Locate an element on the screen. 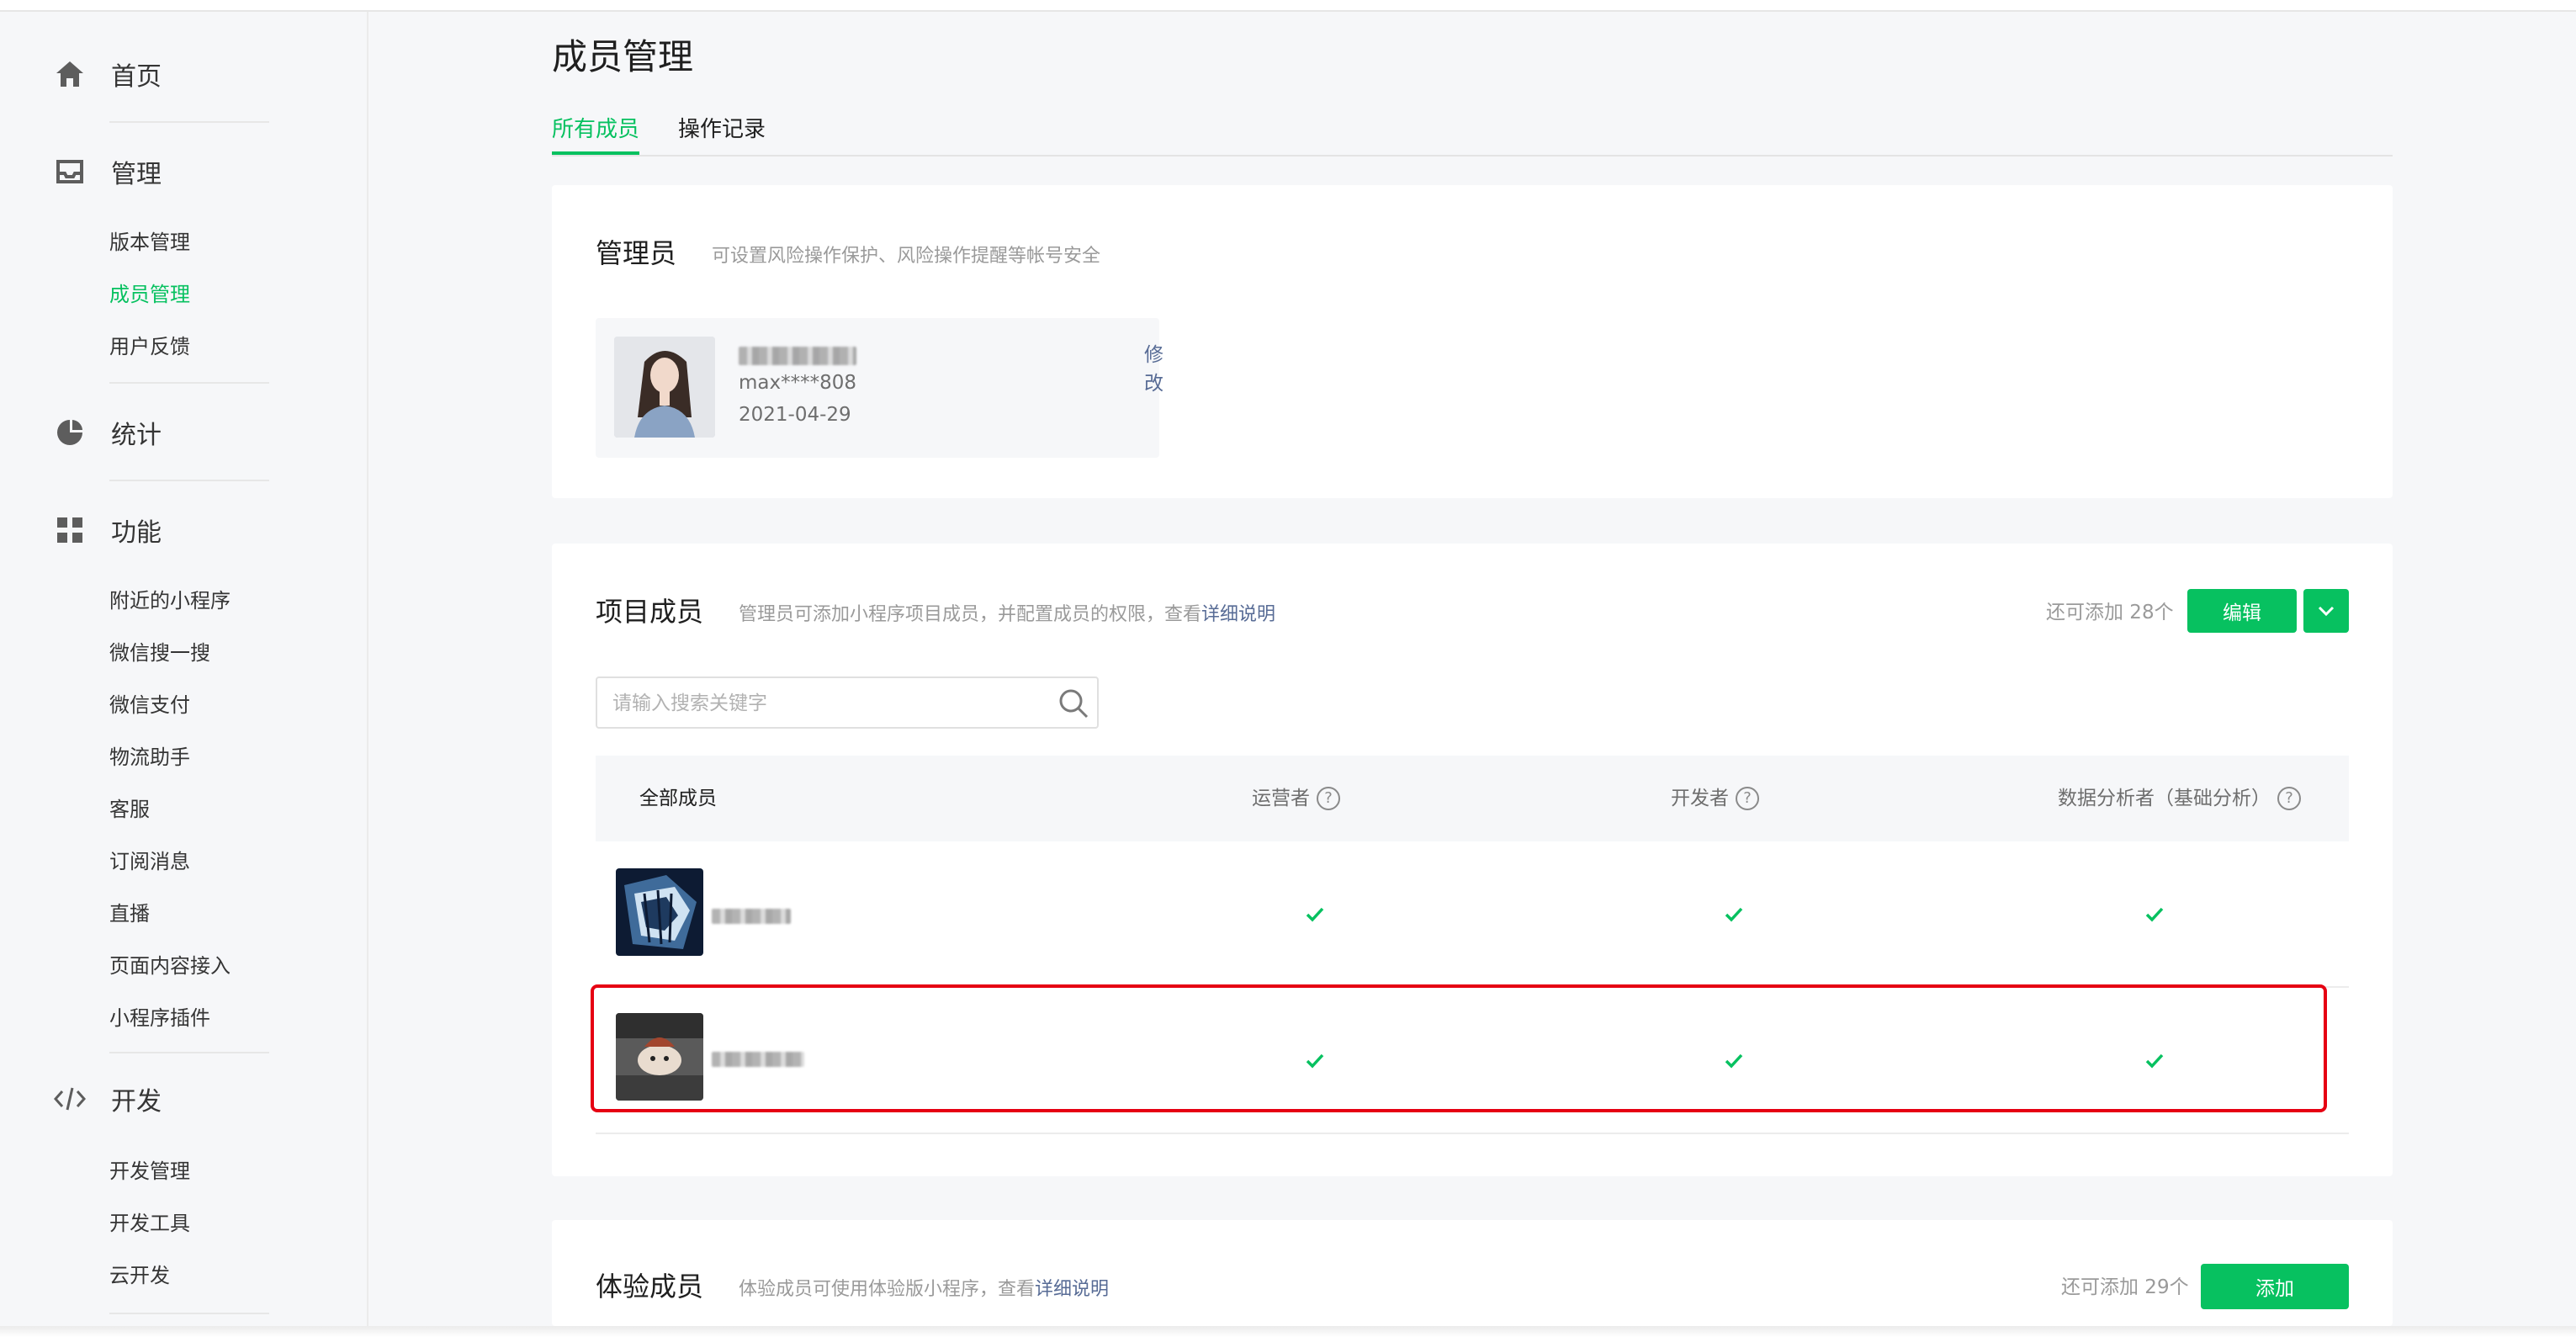 Image resolution: width=2576 pixels, height=1337 pixels. remaining-count: 还可添加 28个 is located at coordinates (2110, 612).